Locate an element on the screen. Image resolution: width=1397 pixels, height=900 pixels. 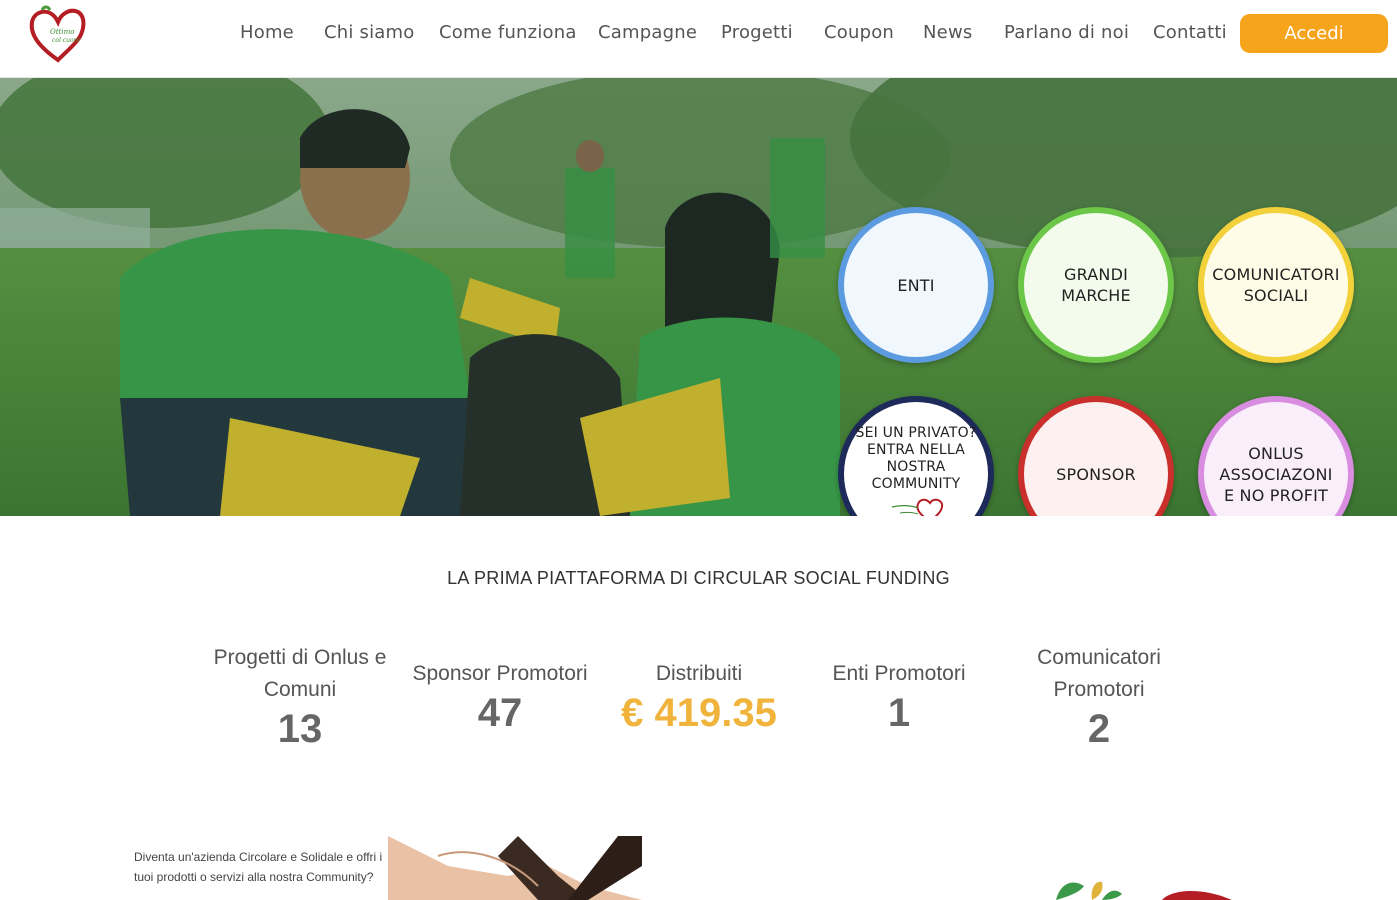
nav-progetti: Progetti is located at coordinates (757, 32).